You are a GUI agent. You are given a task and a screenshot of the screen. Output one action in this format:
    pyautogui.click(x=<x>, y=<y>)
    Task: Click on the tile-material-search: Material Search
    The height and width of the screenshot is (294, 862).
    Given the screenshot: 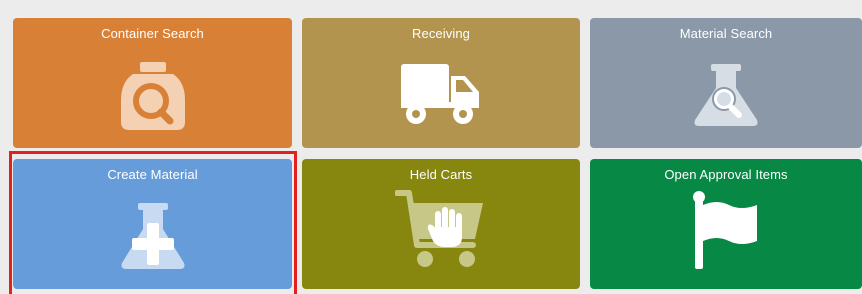 What is the action you would take?
    pyautogui.click(x=726, y=83)
    